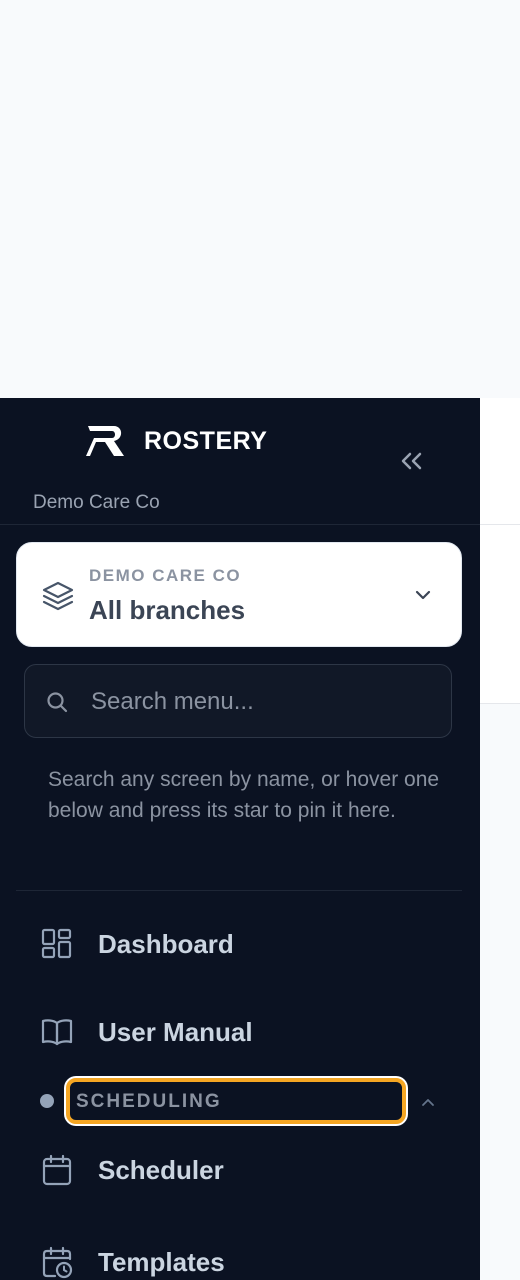  Describe the element at coordinates (58, 596) in the screenshot. I see `layers-icon` at that location.